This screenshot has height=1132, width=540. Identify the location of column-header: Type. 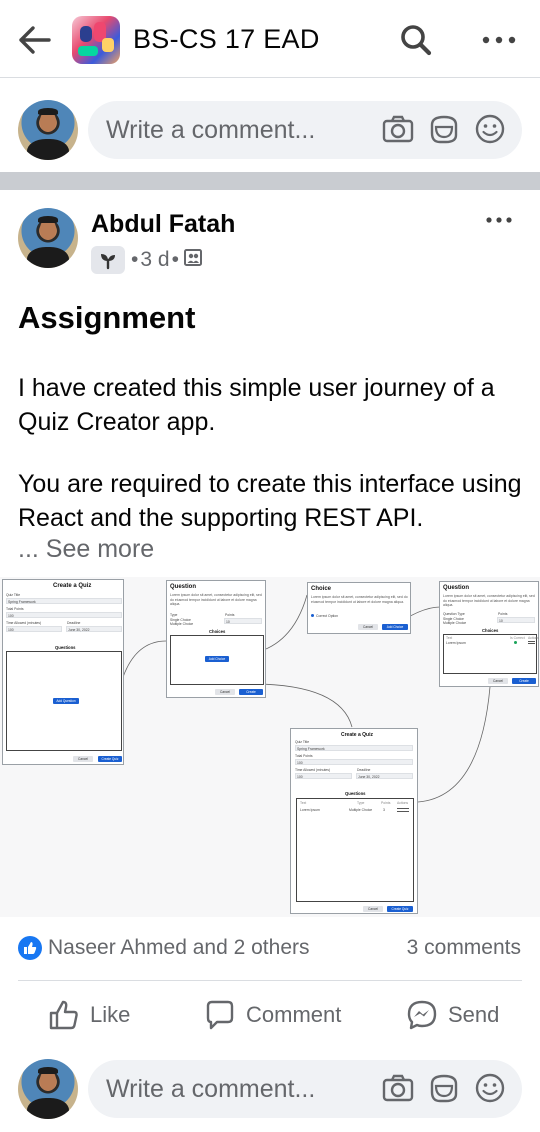
(361, 803).